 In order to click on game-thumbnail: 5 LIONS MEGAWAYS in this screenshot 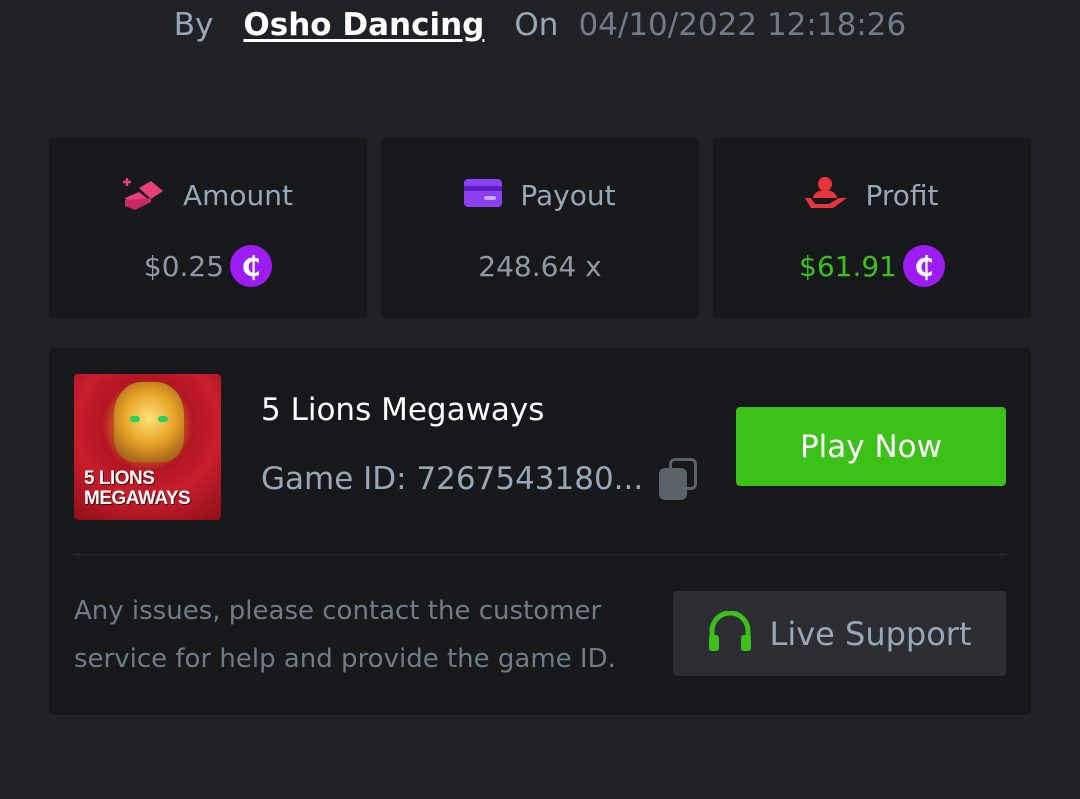, I will do `click(147, 447)`.